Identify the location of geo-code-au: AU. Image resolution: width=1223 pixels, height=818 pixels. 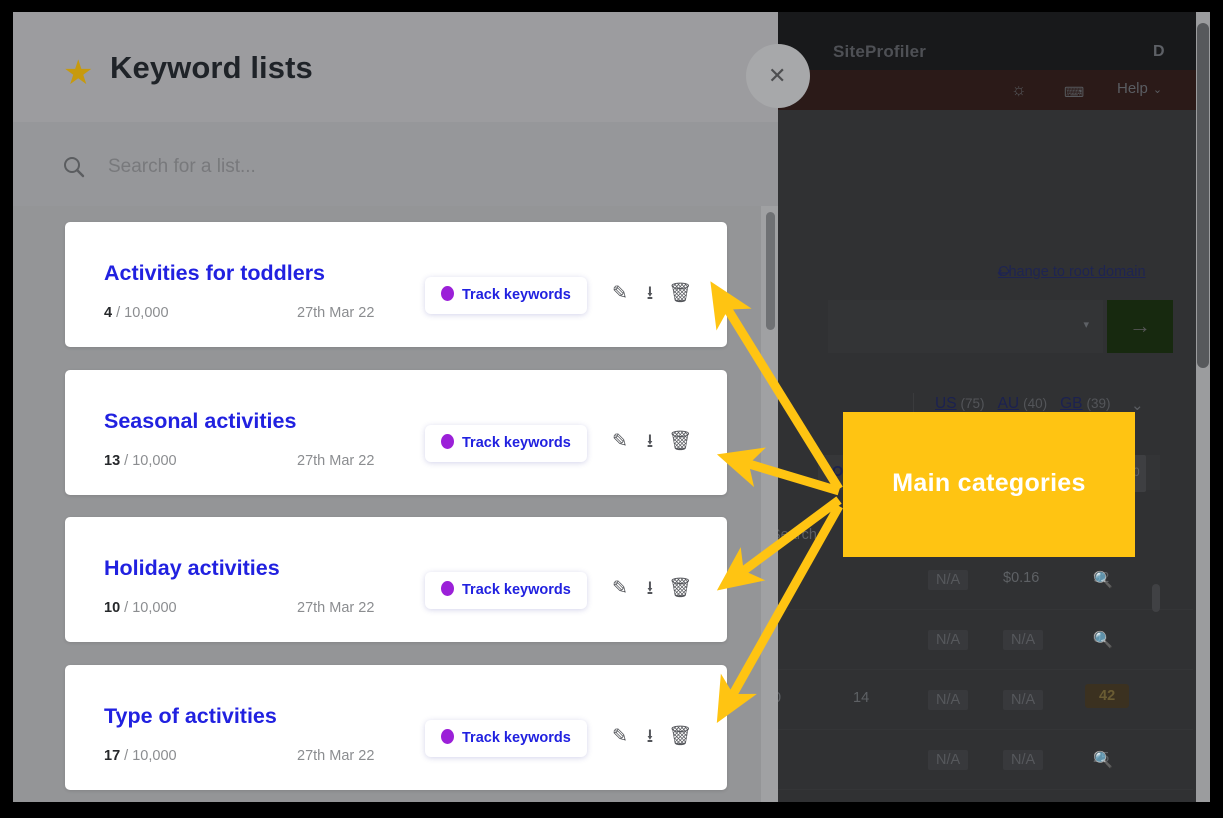
(1009, 404).